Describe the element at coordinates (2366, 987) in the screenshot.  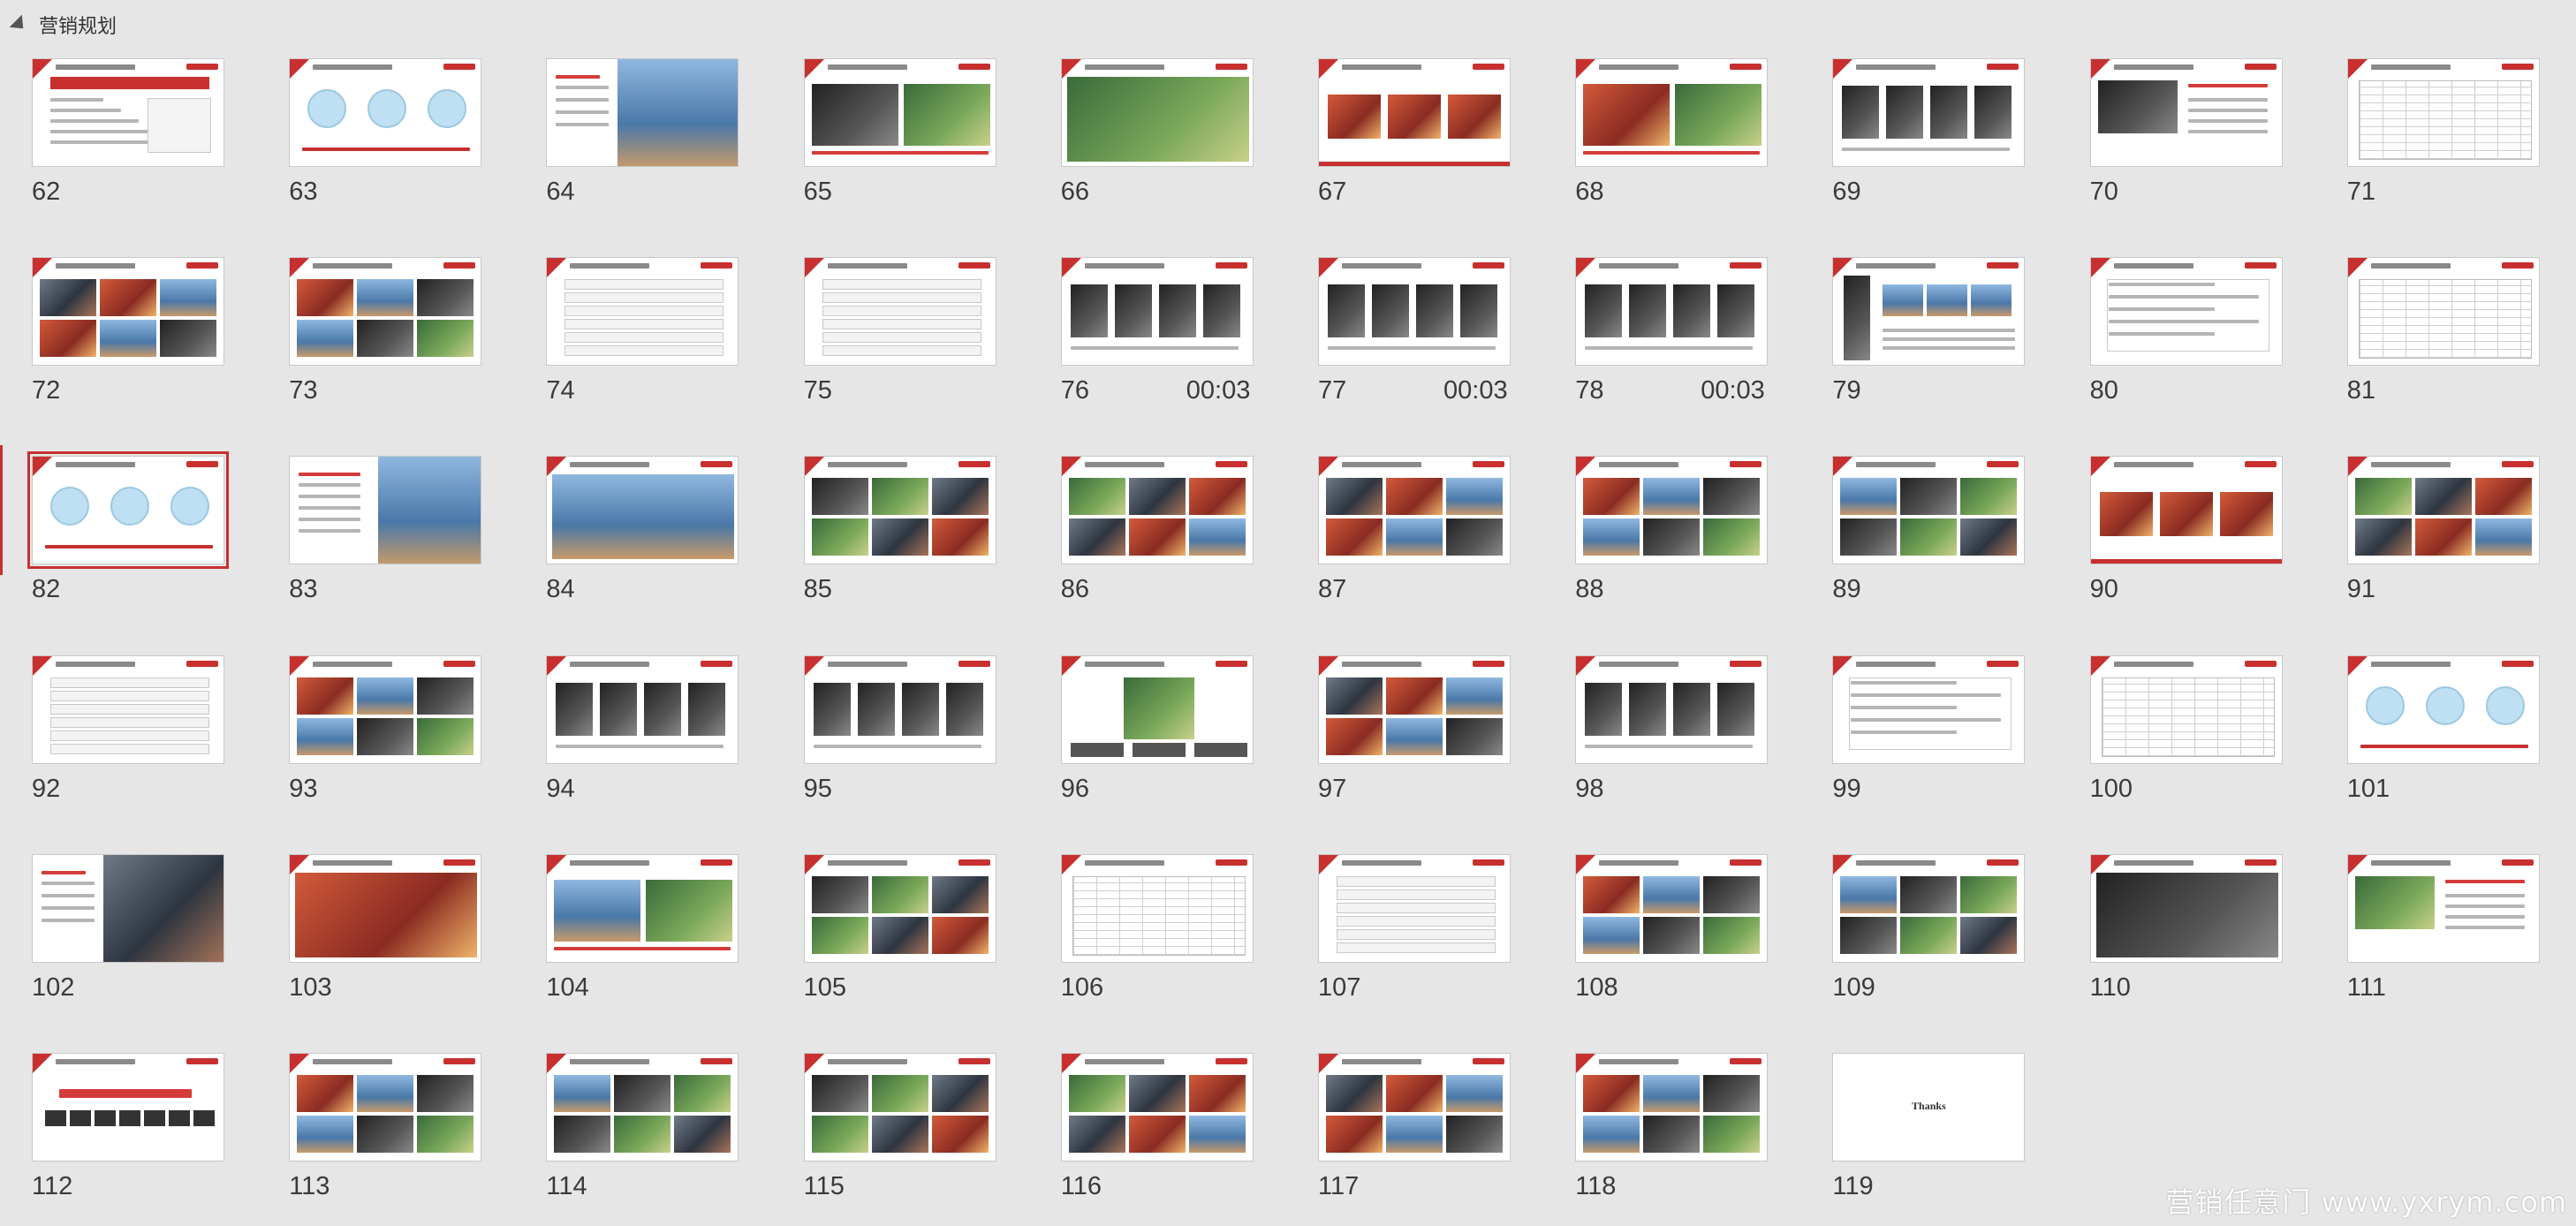
I see `slide-number: 111` at that location.